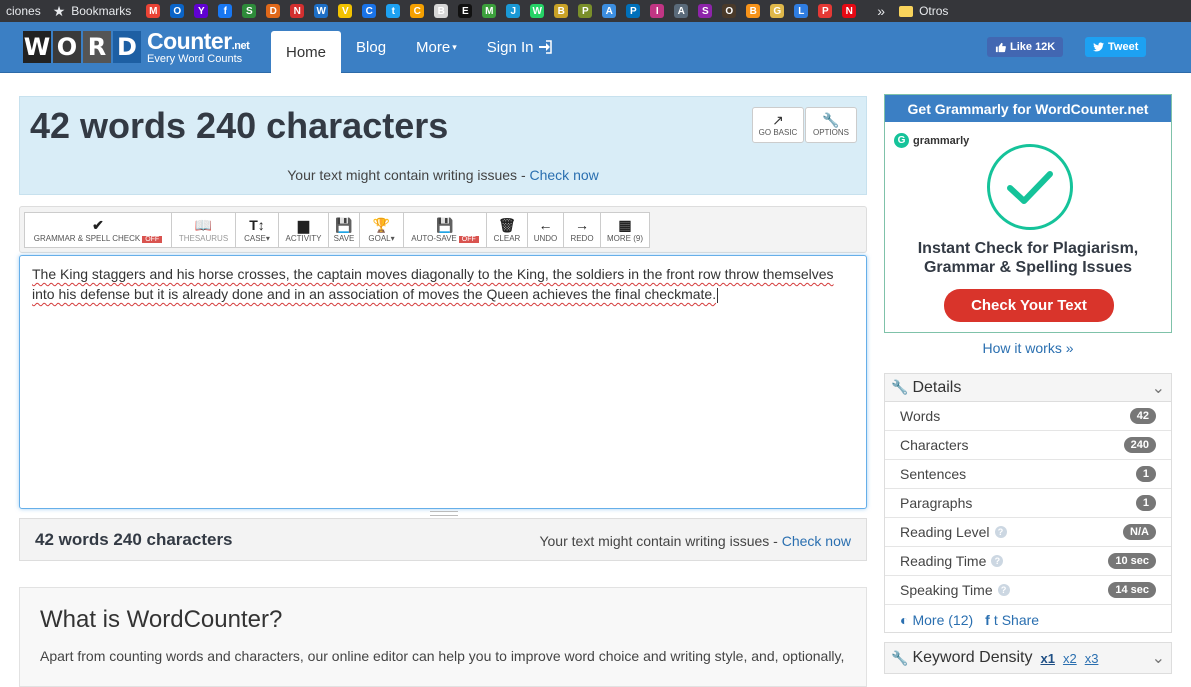 The height and width of the screenshot is (687, 1191). What do you see at coordinates (381, 225) in the screenshot?
I see `trophy-icon: 🏆` at bounding box center [381, 225].